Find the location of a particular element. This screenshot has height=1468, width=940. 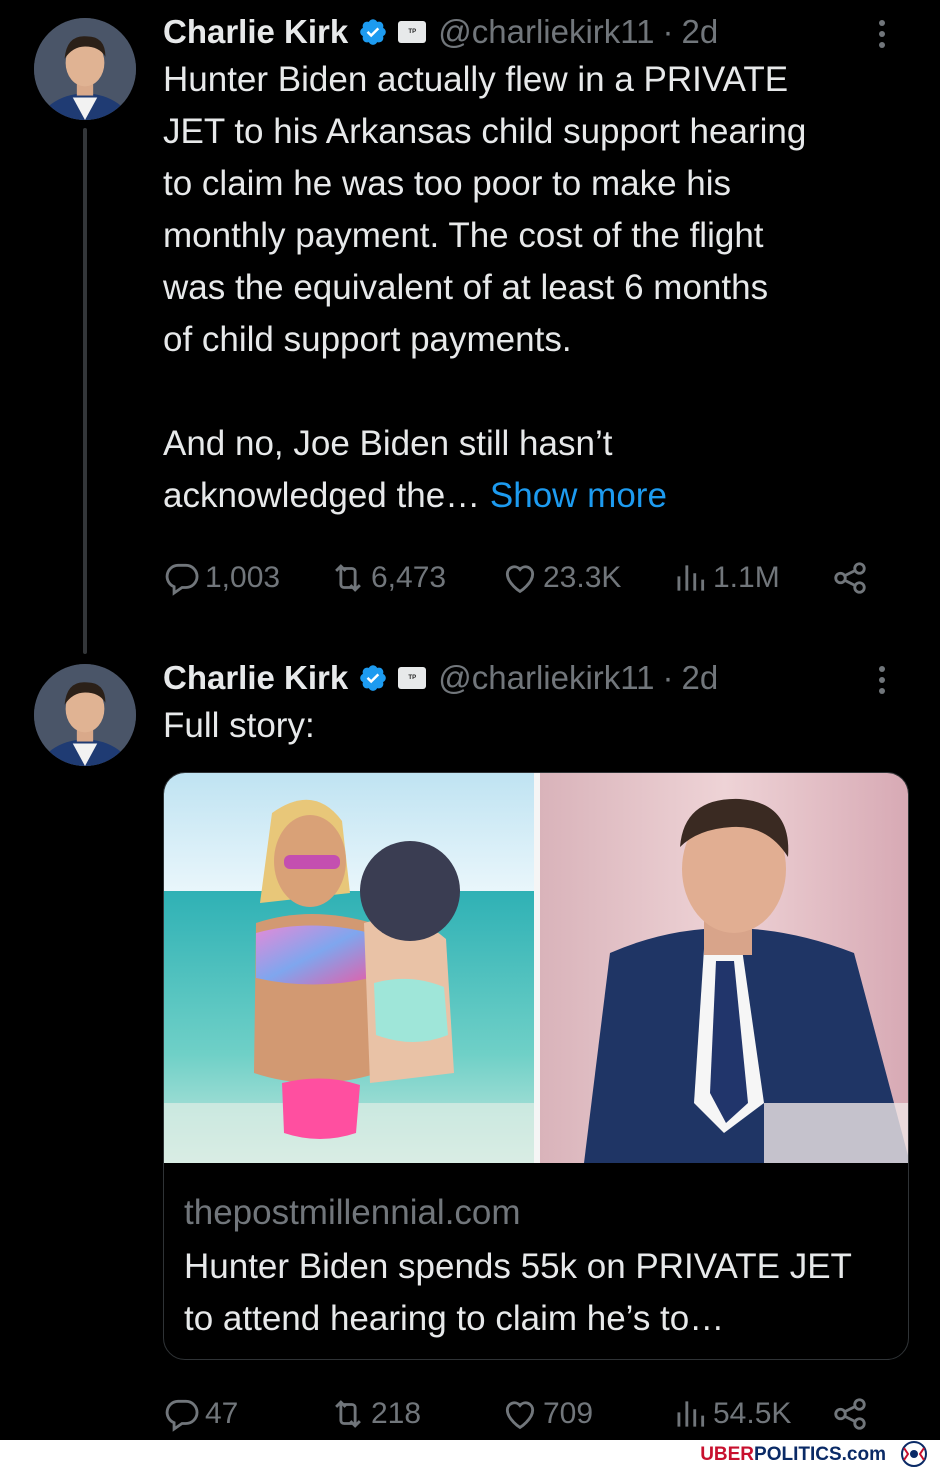

like-count: 709 is located at coordinates (568, 1413).